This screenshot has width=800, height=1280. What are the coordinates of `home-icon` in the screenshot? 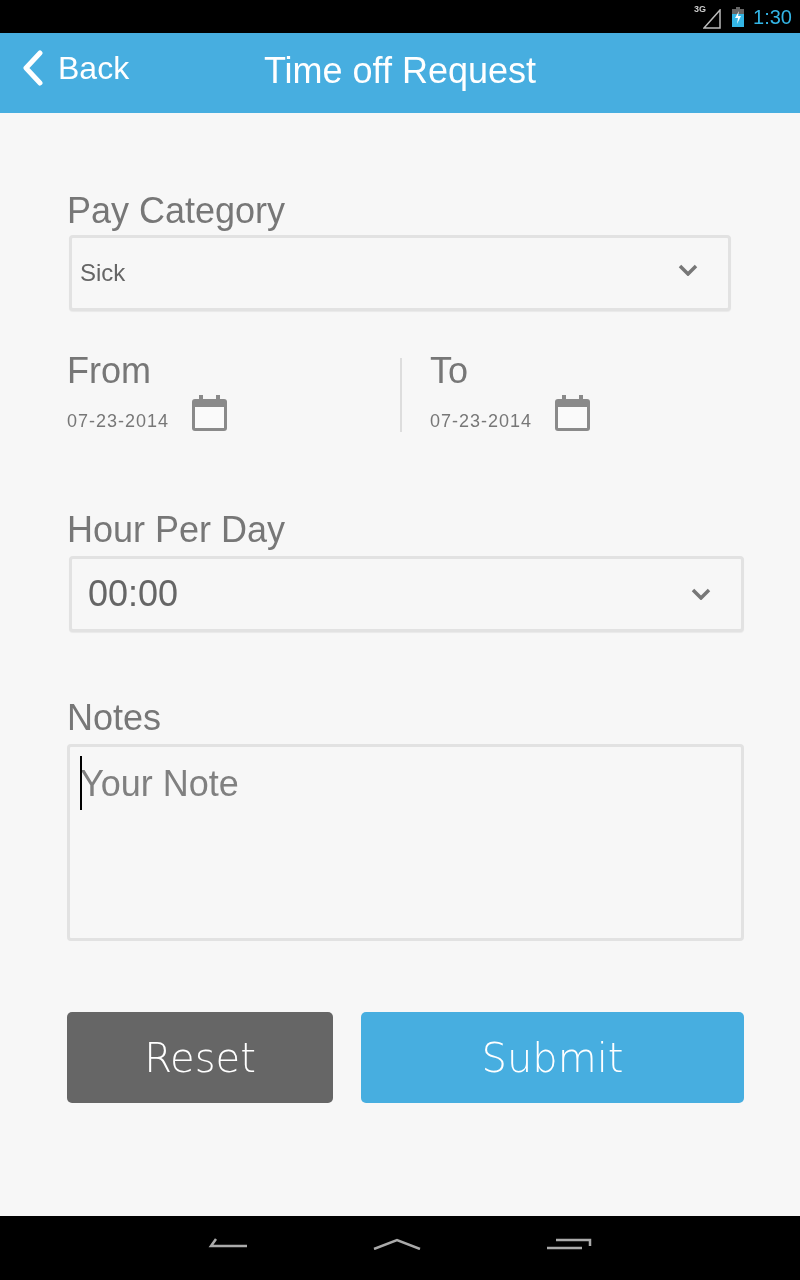 It's located at (397, 1244).